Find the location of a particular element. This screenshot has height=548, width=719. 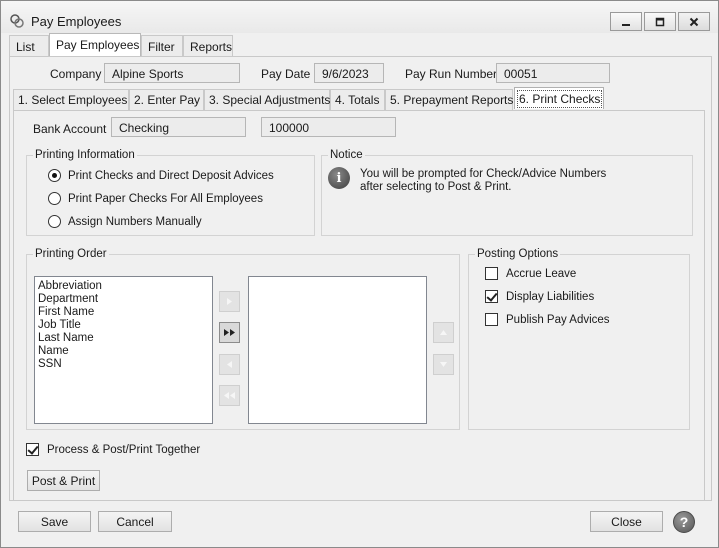

tab-label: Pay Employees is located at coordinates (98, 45).